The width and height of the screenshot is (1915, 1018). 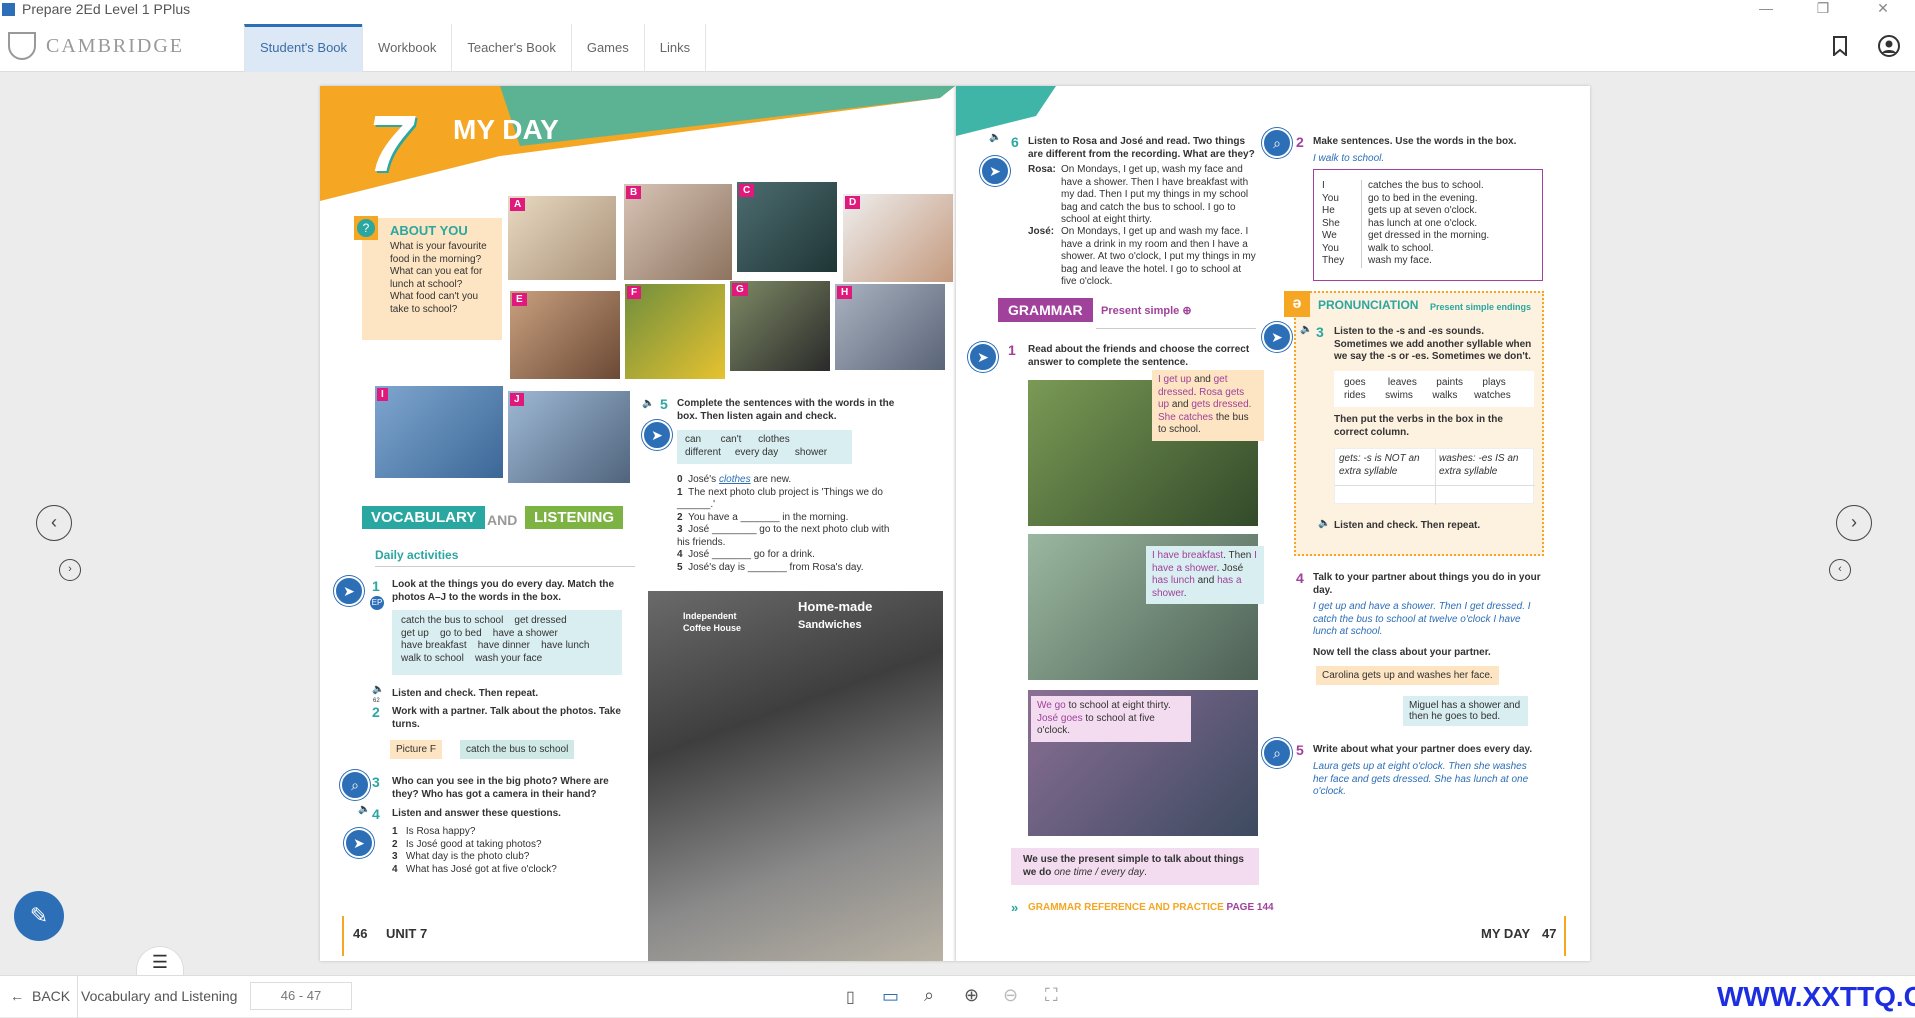 What do you see at coordinates (780, 326) in the screenshot?
I see `photo-g: G` at bounding box center [780, 326].